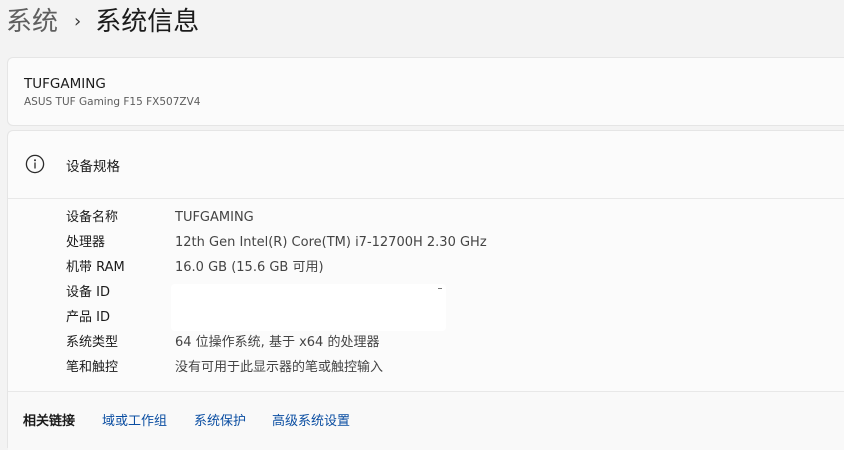 This screenshot has height=450, width=844. What do you see at coordinates (92, 342) in the screenshot?
I see `spec-label: 系统类型` at bounding box center [92, 342].